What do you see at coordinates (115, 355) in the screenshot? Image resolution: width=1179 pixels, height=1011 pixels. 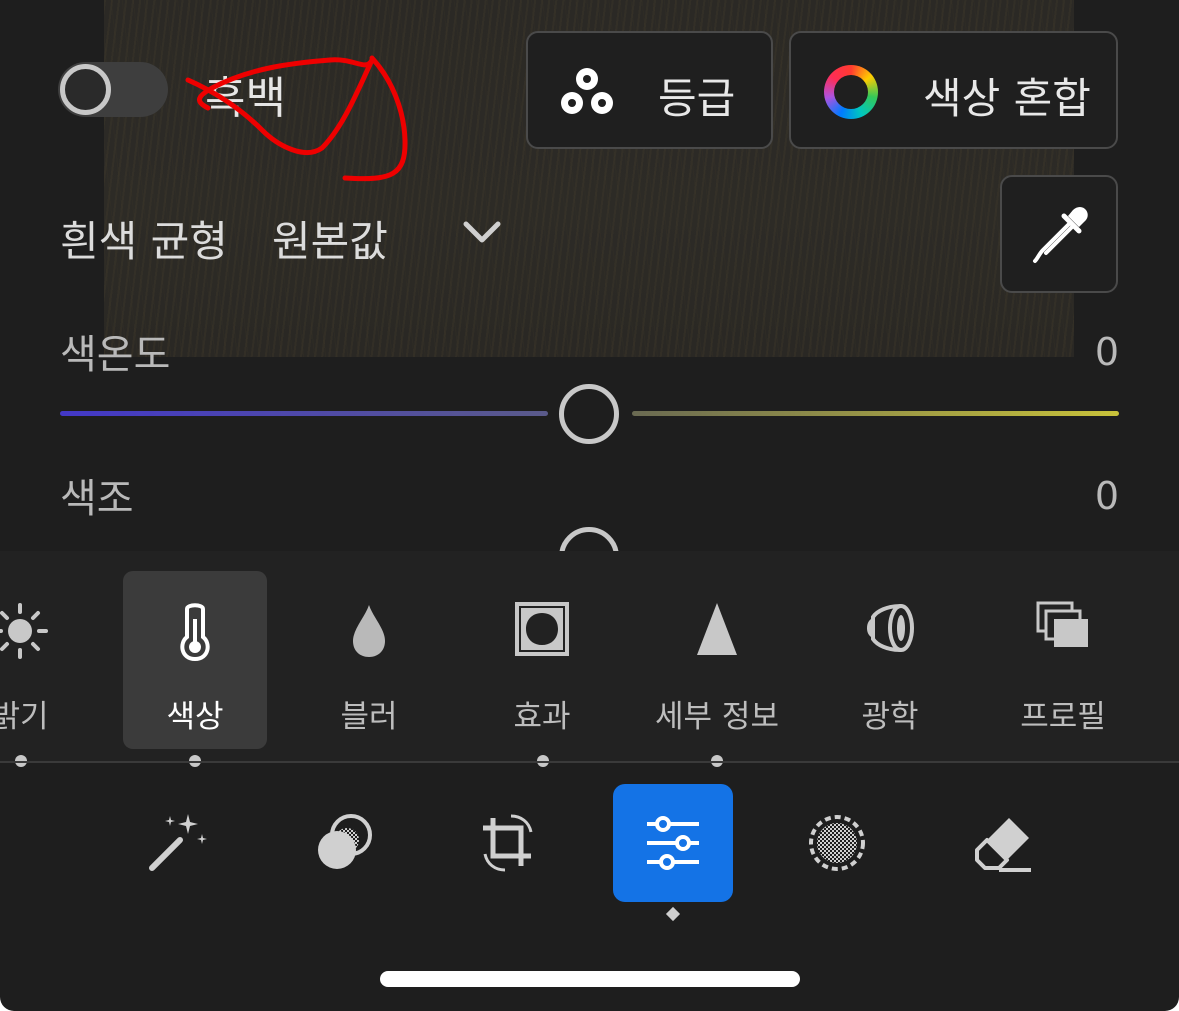 I see `temperature-label: 색온도` at bounding box center [115, 355].